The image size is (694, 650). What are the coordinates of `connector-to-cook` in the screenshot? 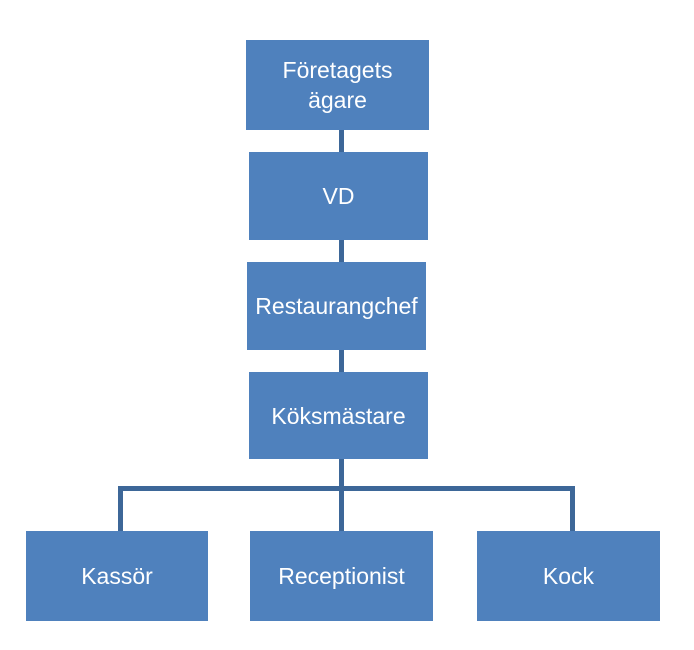 It's located at (572, 509).